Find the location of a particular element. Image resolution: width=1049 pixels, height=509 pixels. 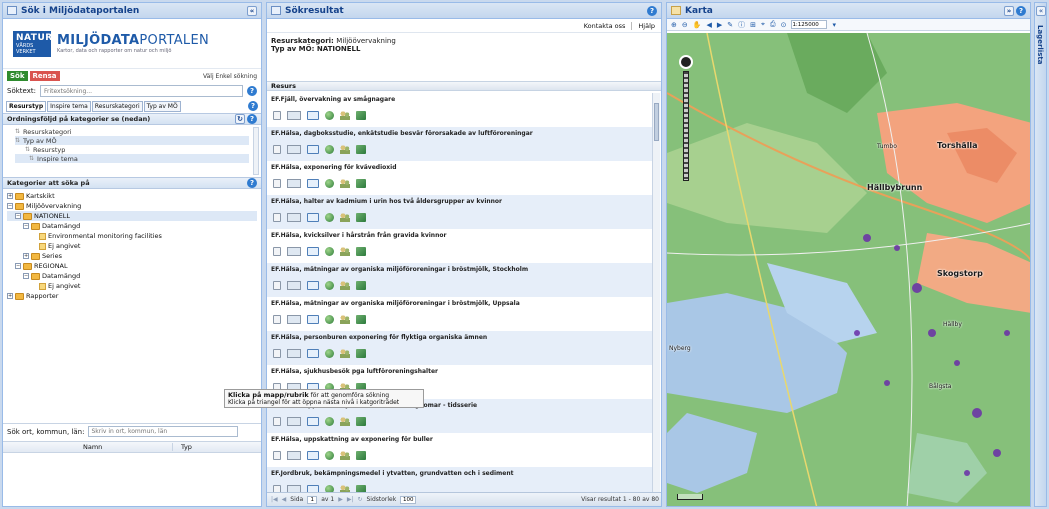

tree-node-env-monitoring: Environmental monitoring facilities is located at coordinates (132, 236).